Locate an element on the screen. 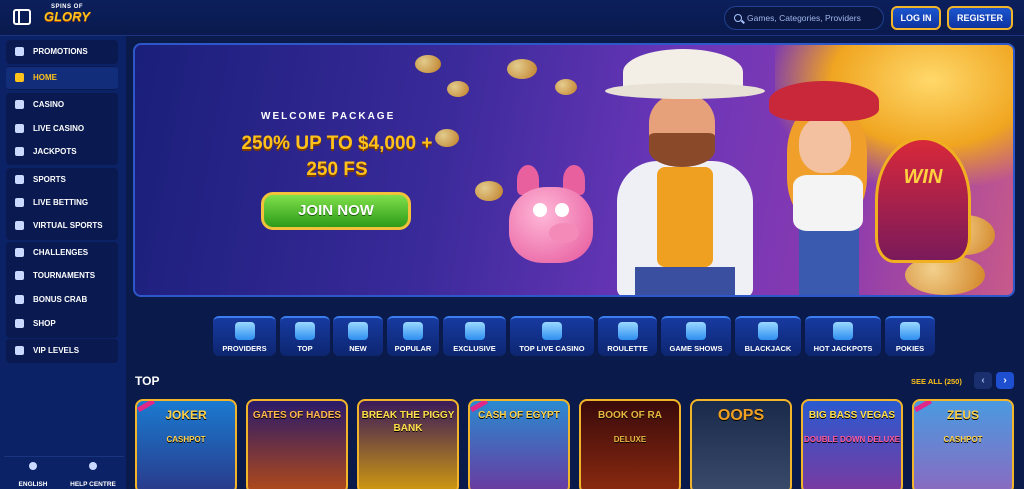  game-title: JOKER is located at coordinates (186, 415).